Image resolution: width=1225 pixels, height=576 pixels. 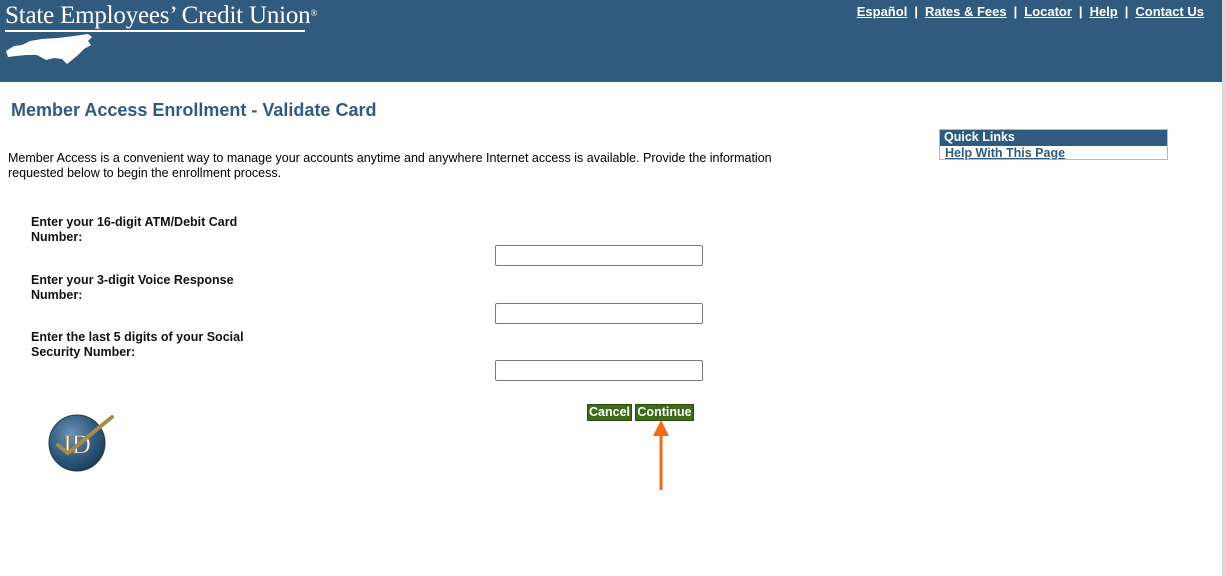 I want to click on quick-links-box: Quick Links Help With This Page, so click(x=1053, y=144).